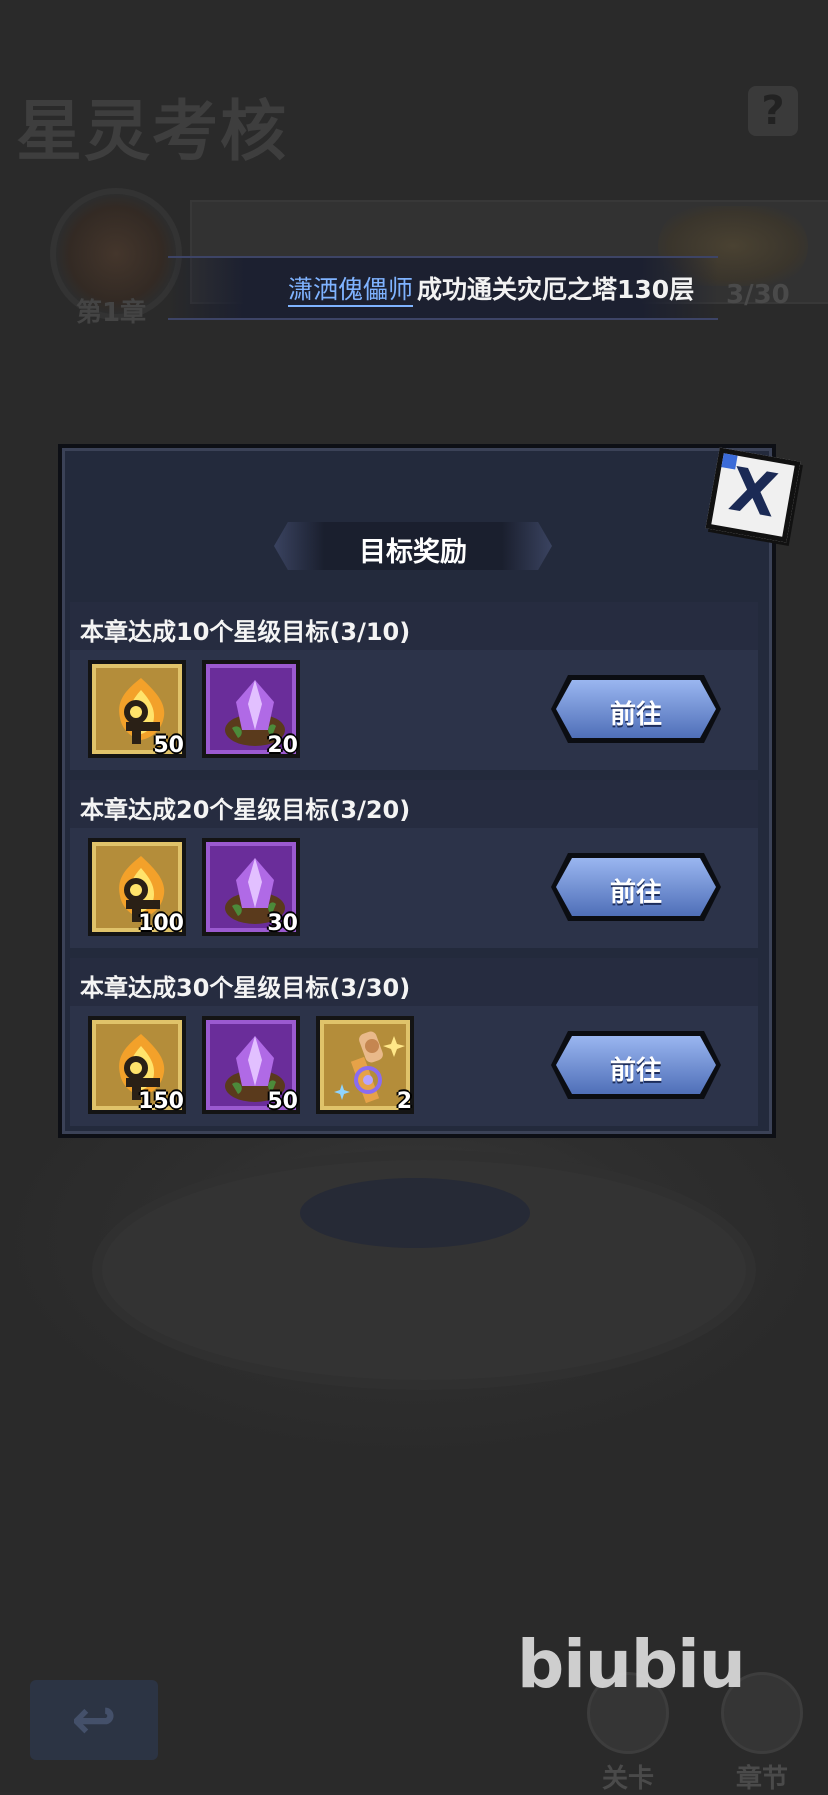 The image size is (828, 1795). What do you see at coordinates (413, 552) in the screenshot?
I see `modal-title: 目标奖励` at bounding box center [413, 552].